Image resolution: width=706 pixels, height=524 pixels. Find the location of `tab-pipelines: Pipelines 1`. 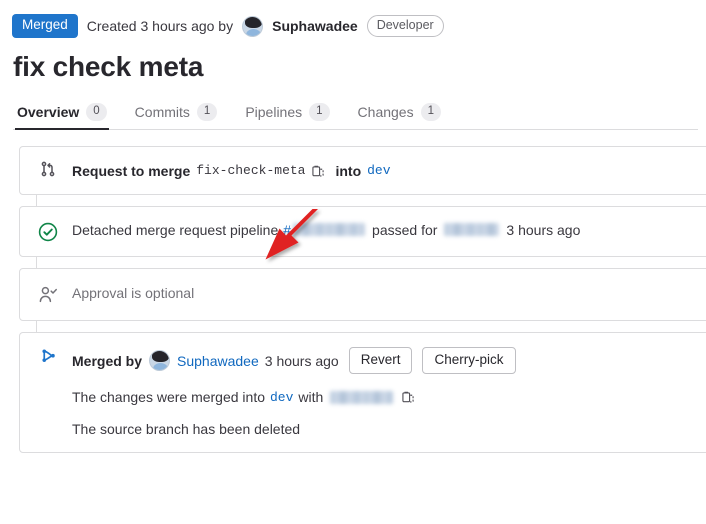

tab-pipelines: Pipelines 1 is located at coordinates (287, 115).